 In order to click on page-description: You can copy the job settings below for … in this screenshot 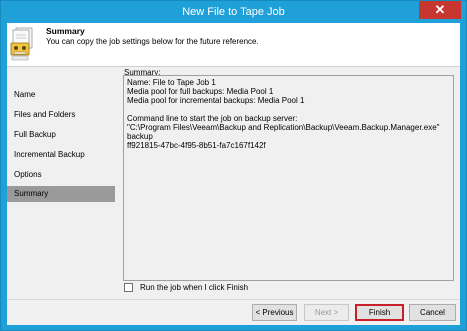, I will do `click(152, 41)`.